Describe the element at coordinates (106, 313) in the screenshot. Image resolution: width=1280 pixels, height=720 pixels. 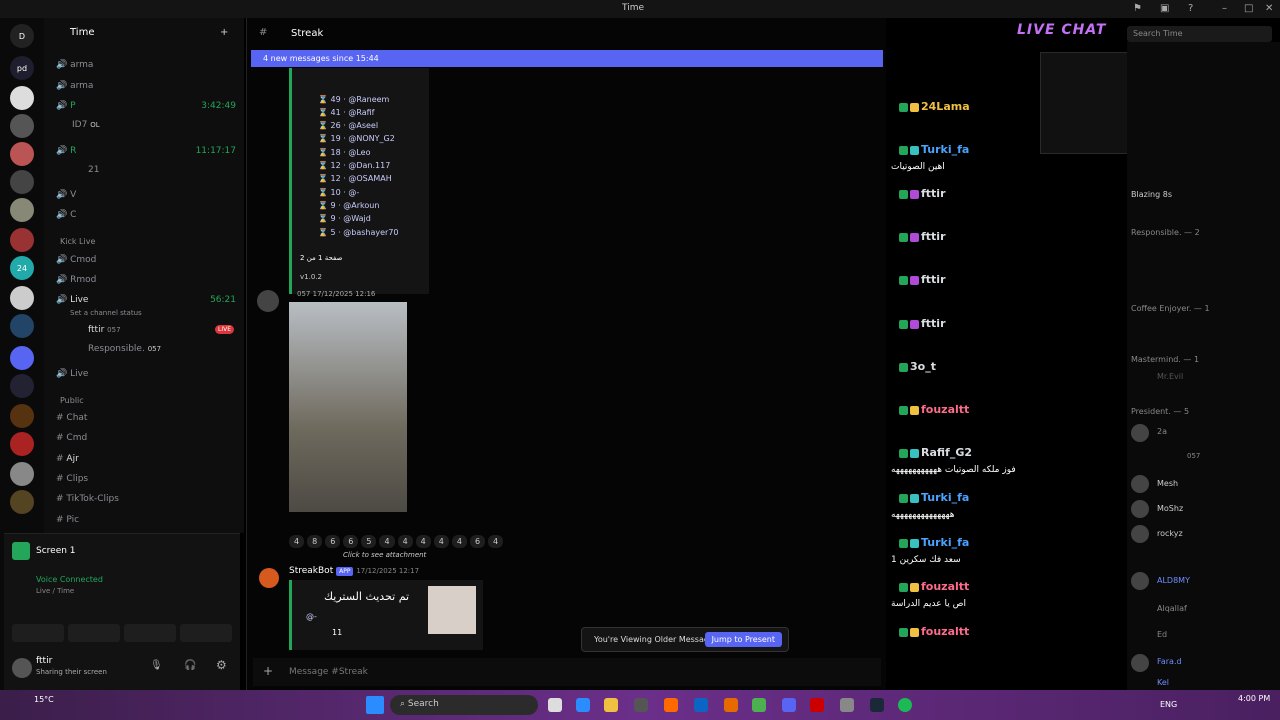
I see `channel-status: Set a channel status` at that location.